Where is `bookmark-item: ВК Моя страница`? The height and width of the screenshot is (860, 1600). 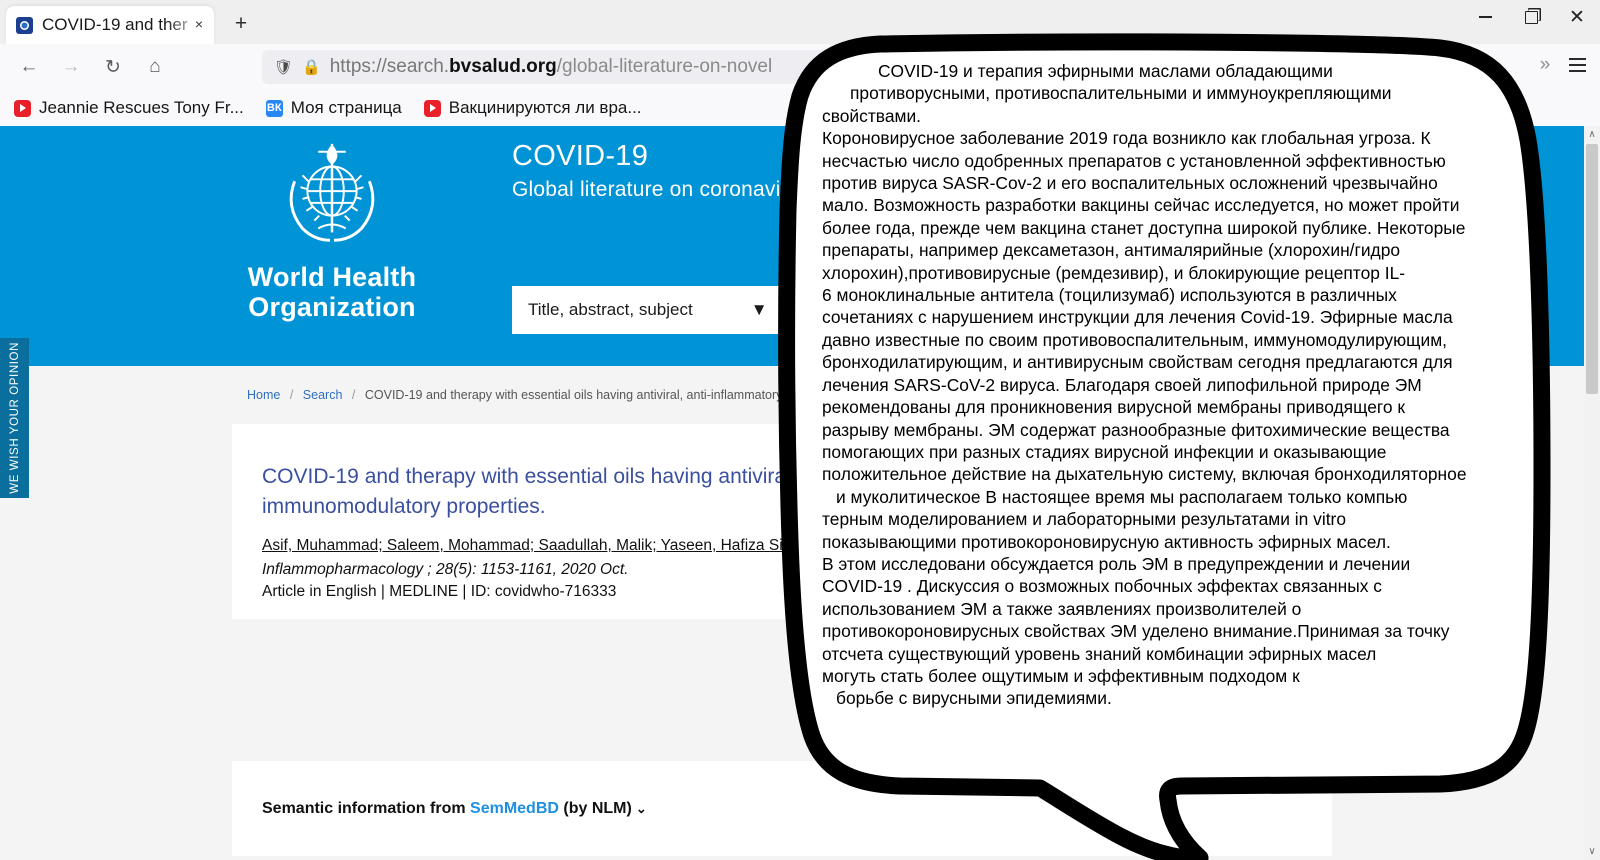 bookmark-item: ВК Моя страница is located at coordinates (333, 108).